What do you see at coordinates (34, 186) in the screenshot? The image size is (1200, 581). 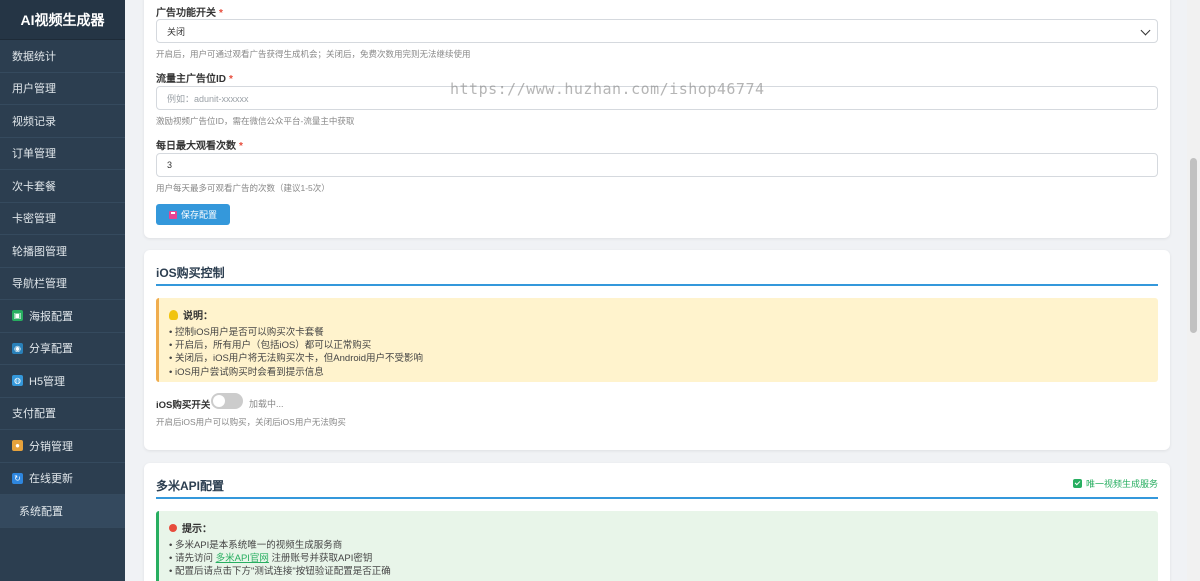 I see `sidebar-item-label: 次卡套餐` at bounding box center [34, 186].